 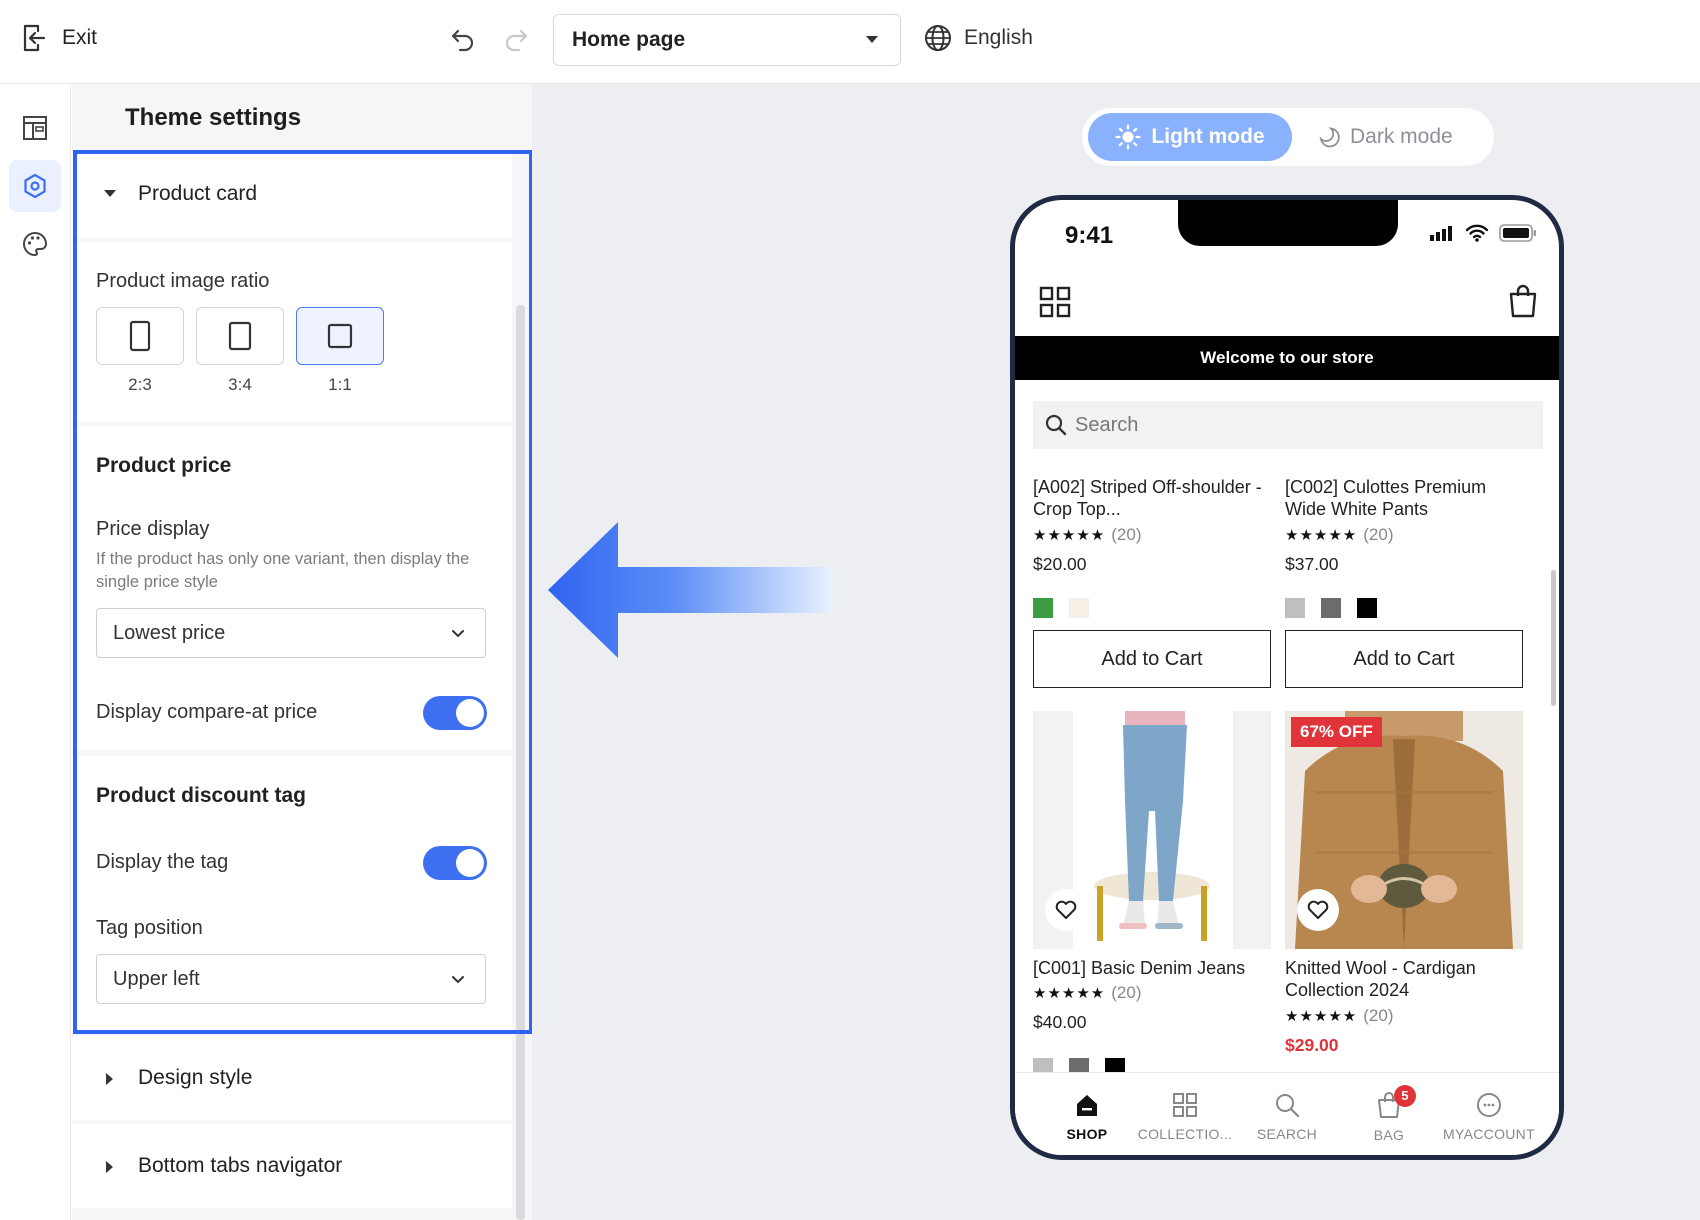 What do you see at coordinates (35, 652) in the screenshot?
I see `icon-rail` at bounding box center [35, 652].